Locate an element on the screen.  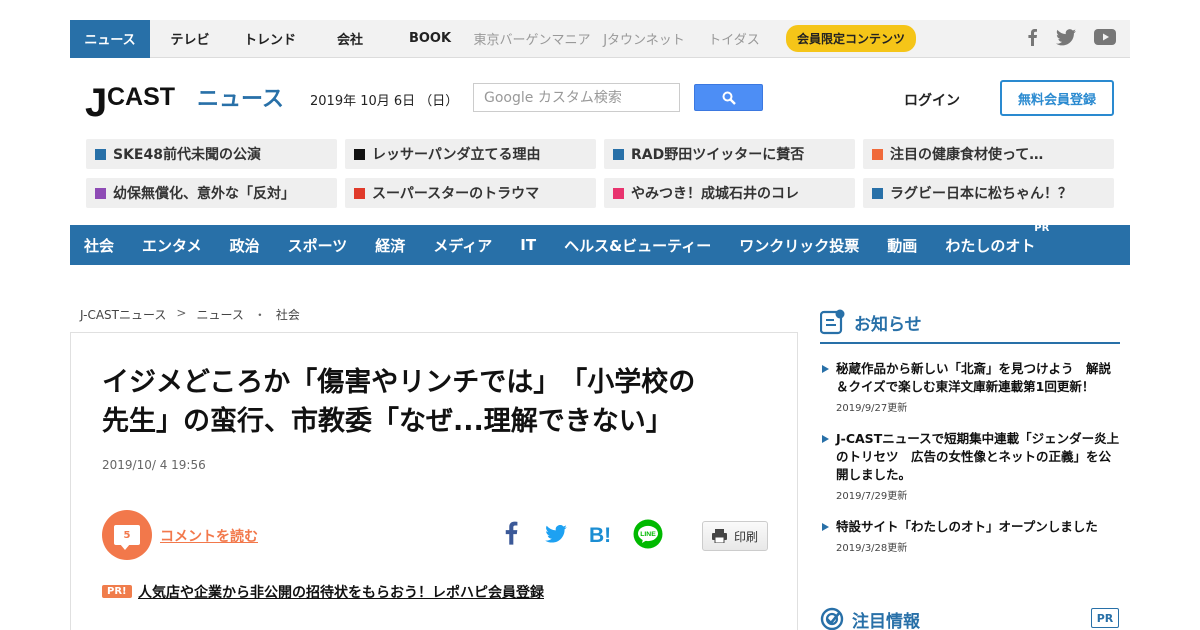
category-pr-badge: PR is located at coordinates (1042, 228).